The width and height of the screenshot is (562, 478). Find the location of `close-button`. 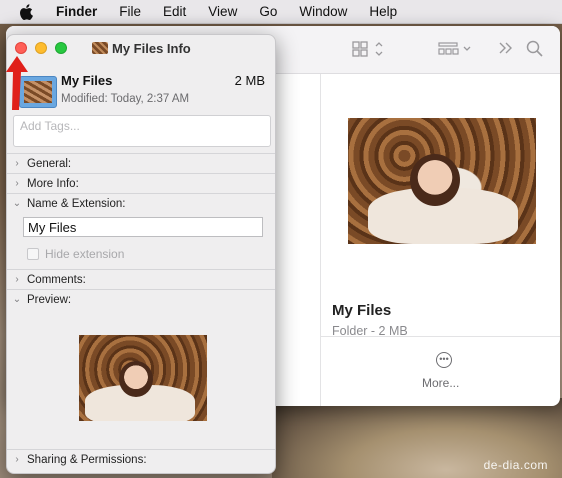

close-button is located at coordinates (21, 48).